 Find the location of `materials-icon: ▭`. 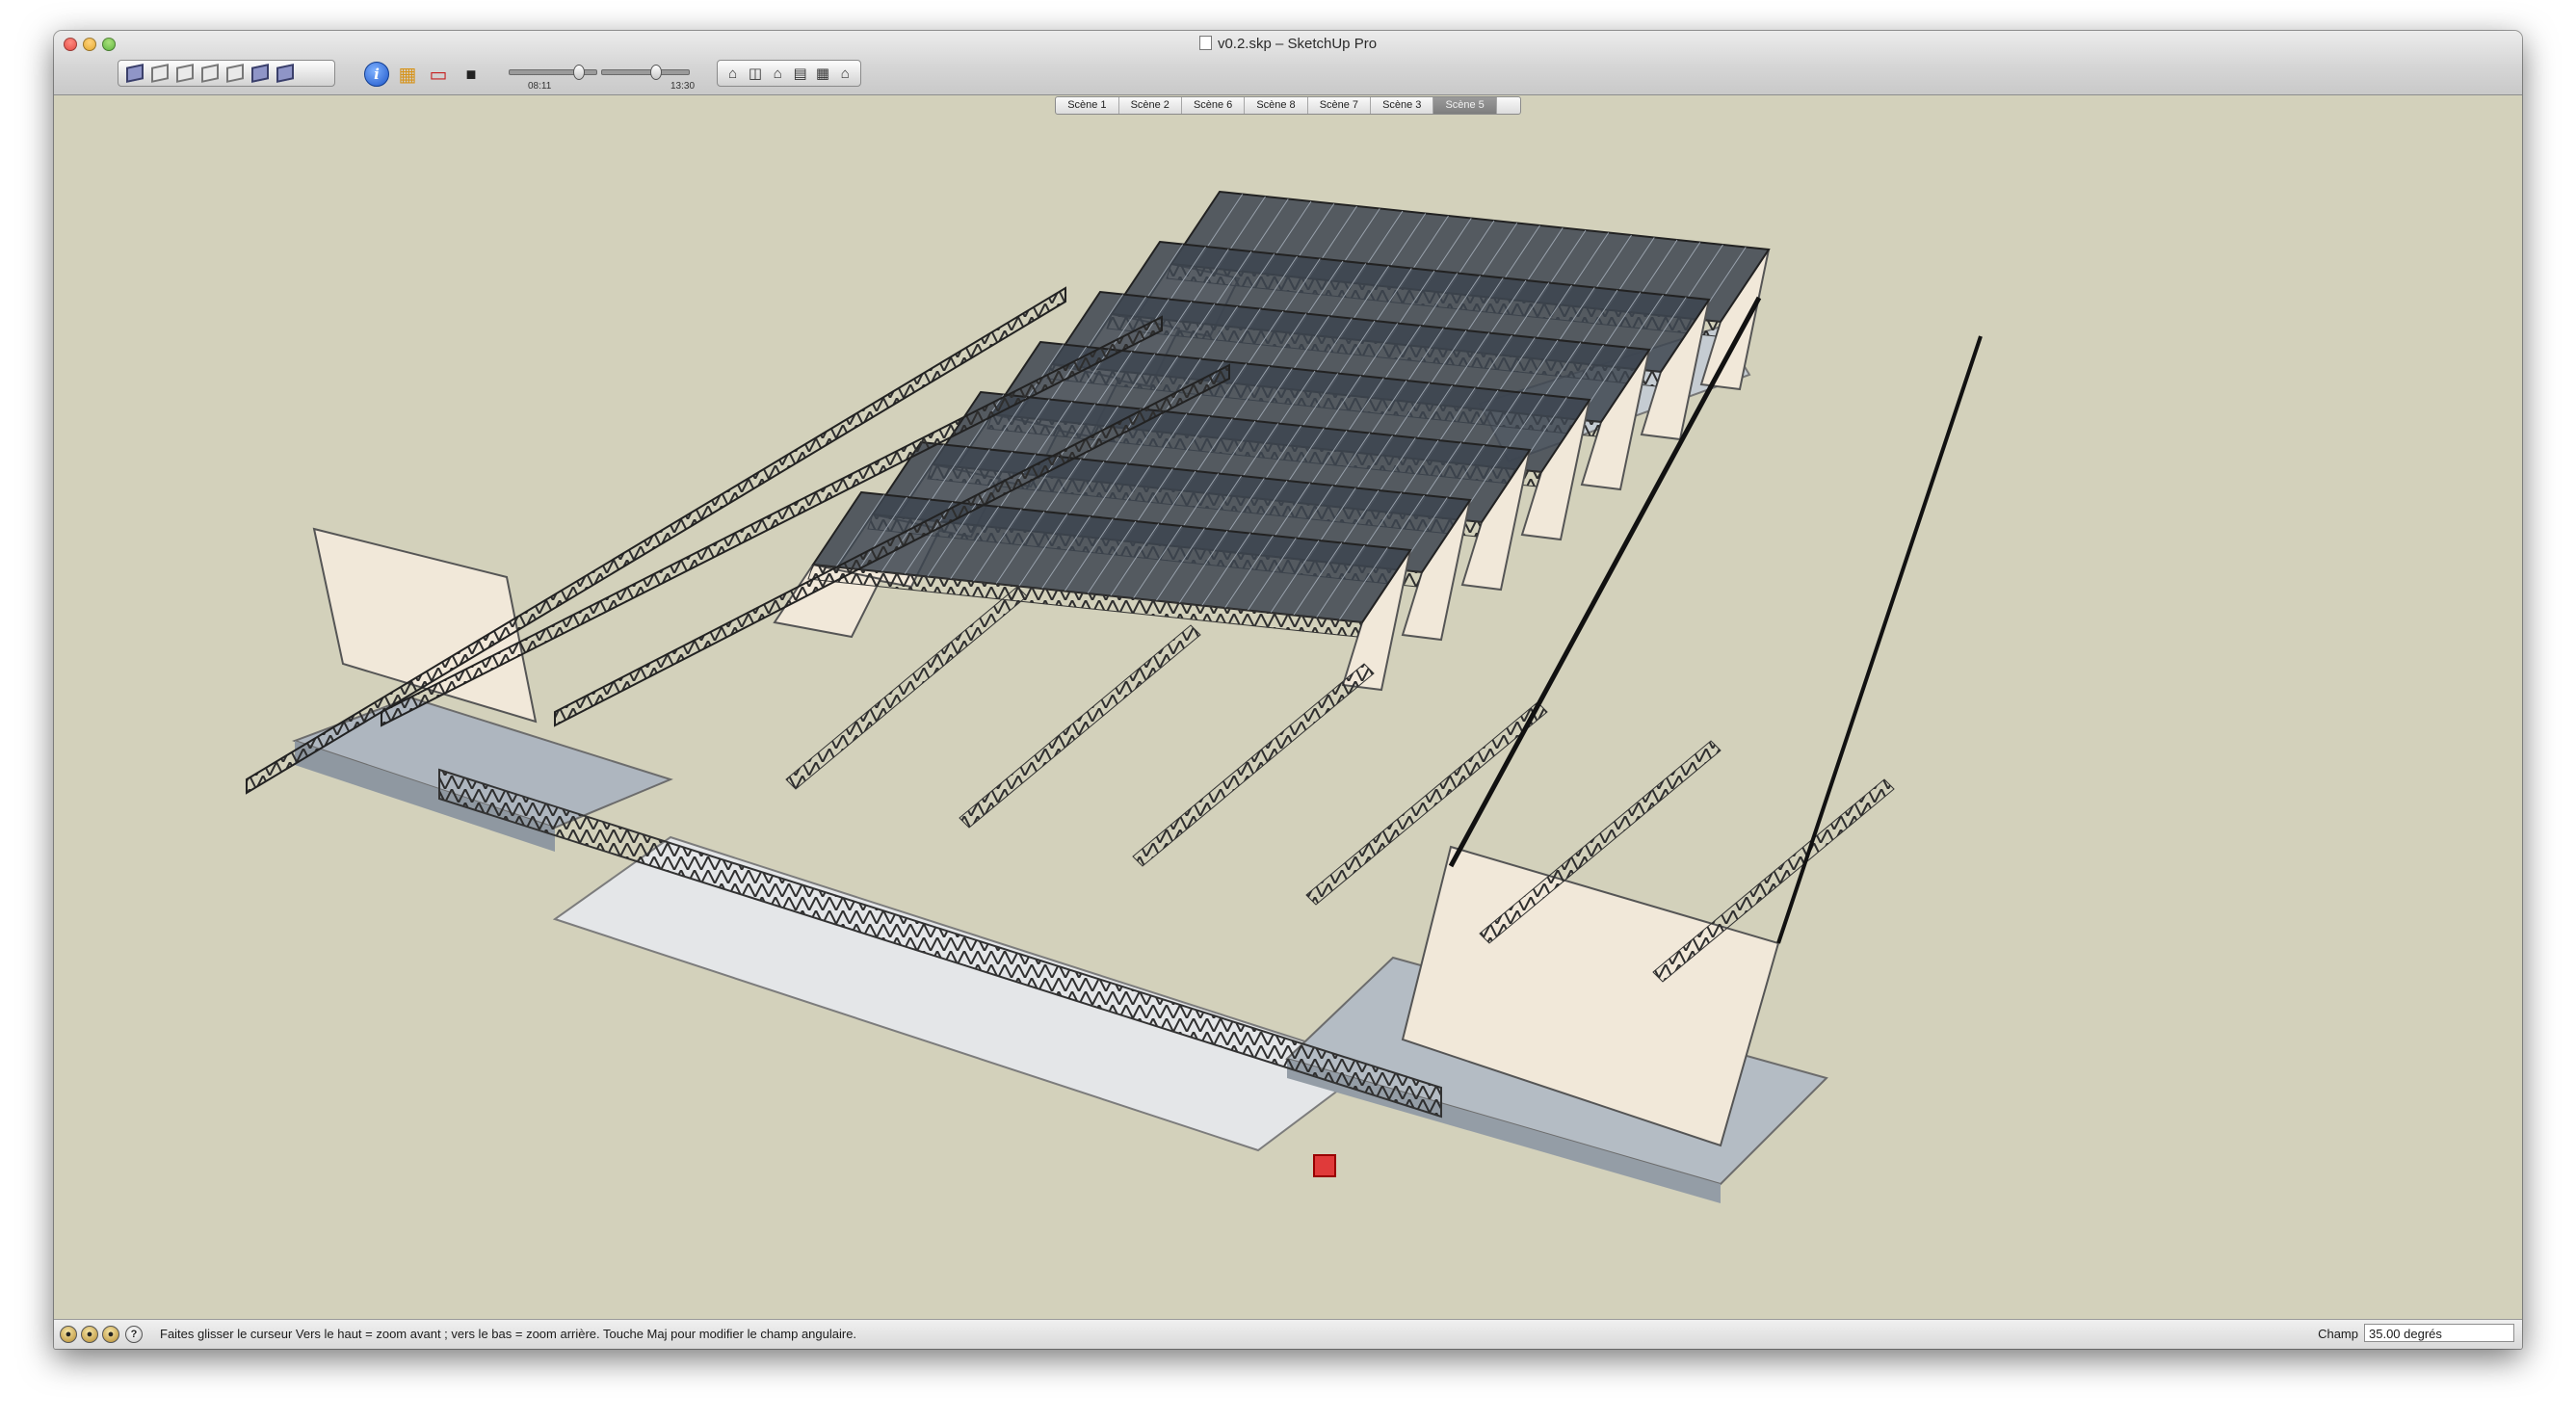

materials-icon: ▭ is located at coordinates (438, 74).